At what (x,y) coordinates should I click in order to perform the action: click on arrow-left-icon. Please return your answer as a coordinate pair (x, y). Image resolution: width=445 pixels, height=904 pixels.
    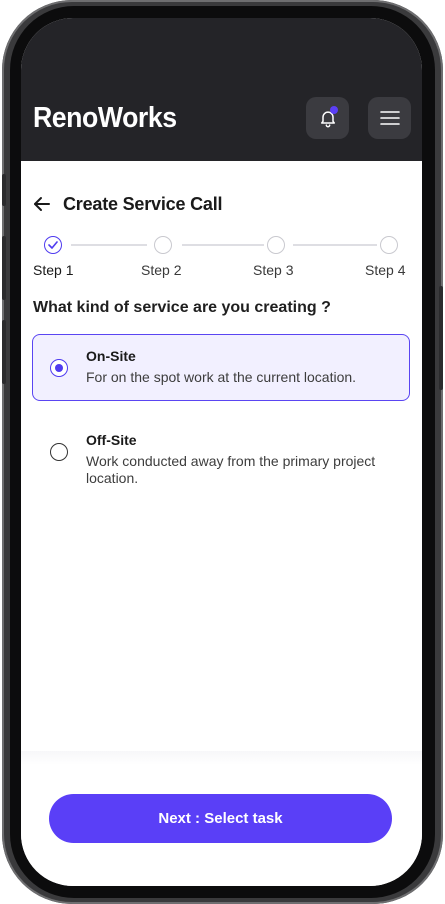
    Looking at the image, I should click on (42, 204).